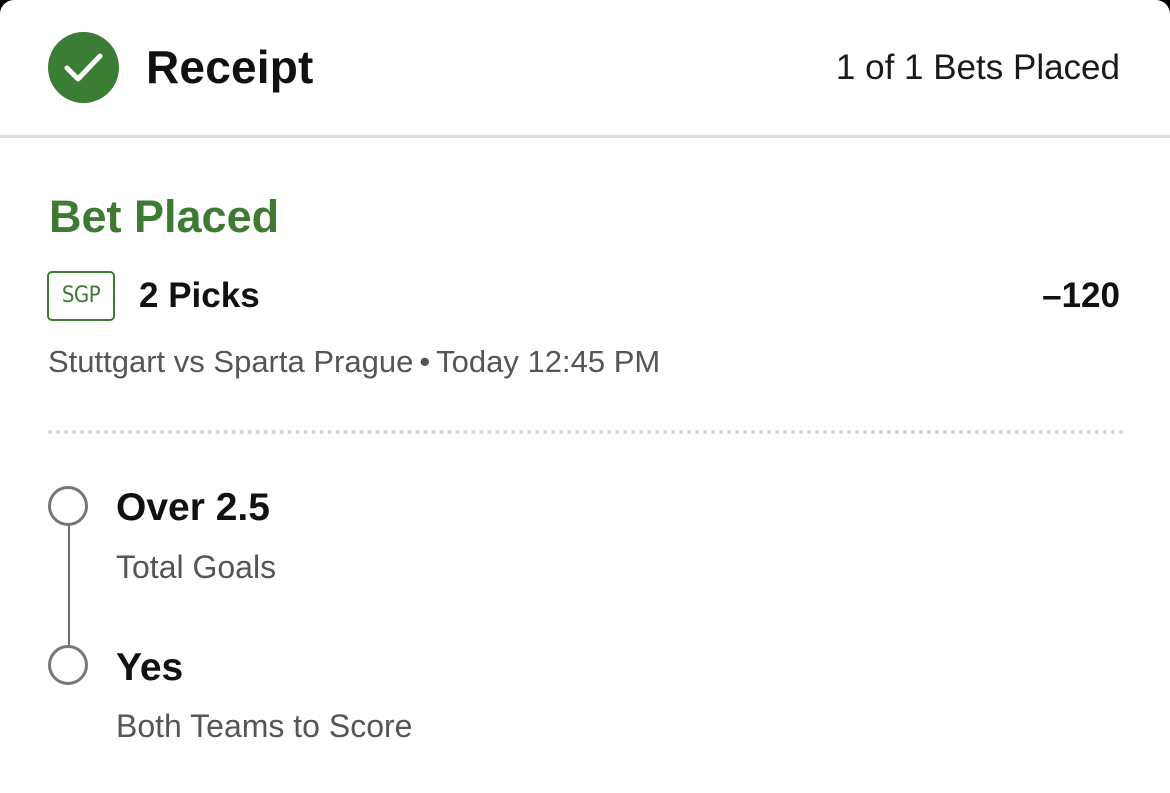 This screenshot has height=793, width=1170. What do you see at coordinates (193, 507) in the screenshot?
I see `pick-1-selection: Over 2.5` at bounding box center [193, 507].